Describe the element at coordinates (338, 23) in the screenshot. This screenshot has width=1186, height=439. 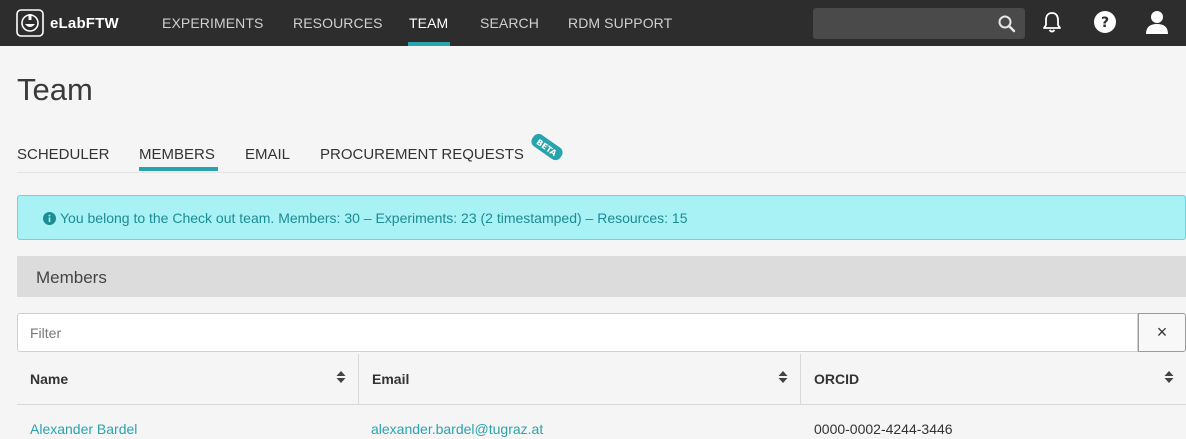
I see `nav-resources: RESOURCES` at that location.